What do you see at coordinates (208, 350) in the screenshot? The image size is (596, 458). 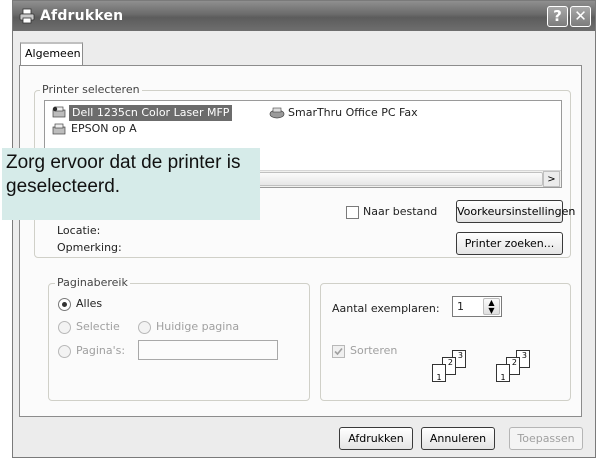 I see `pages-input` at bounding box center [208, 350].